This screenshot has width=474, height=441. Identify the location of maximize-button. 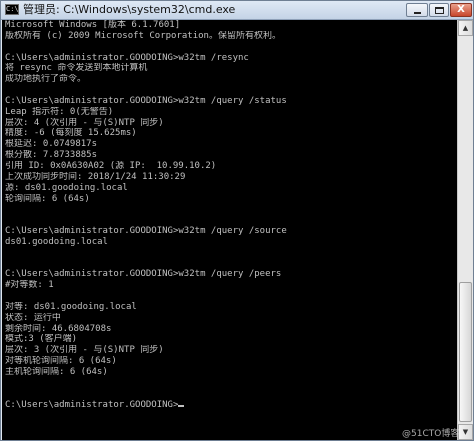
(439, 10).